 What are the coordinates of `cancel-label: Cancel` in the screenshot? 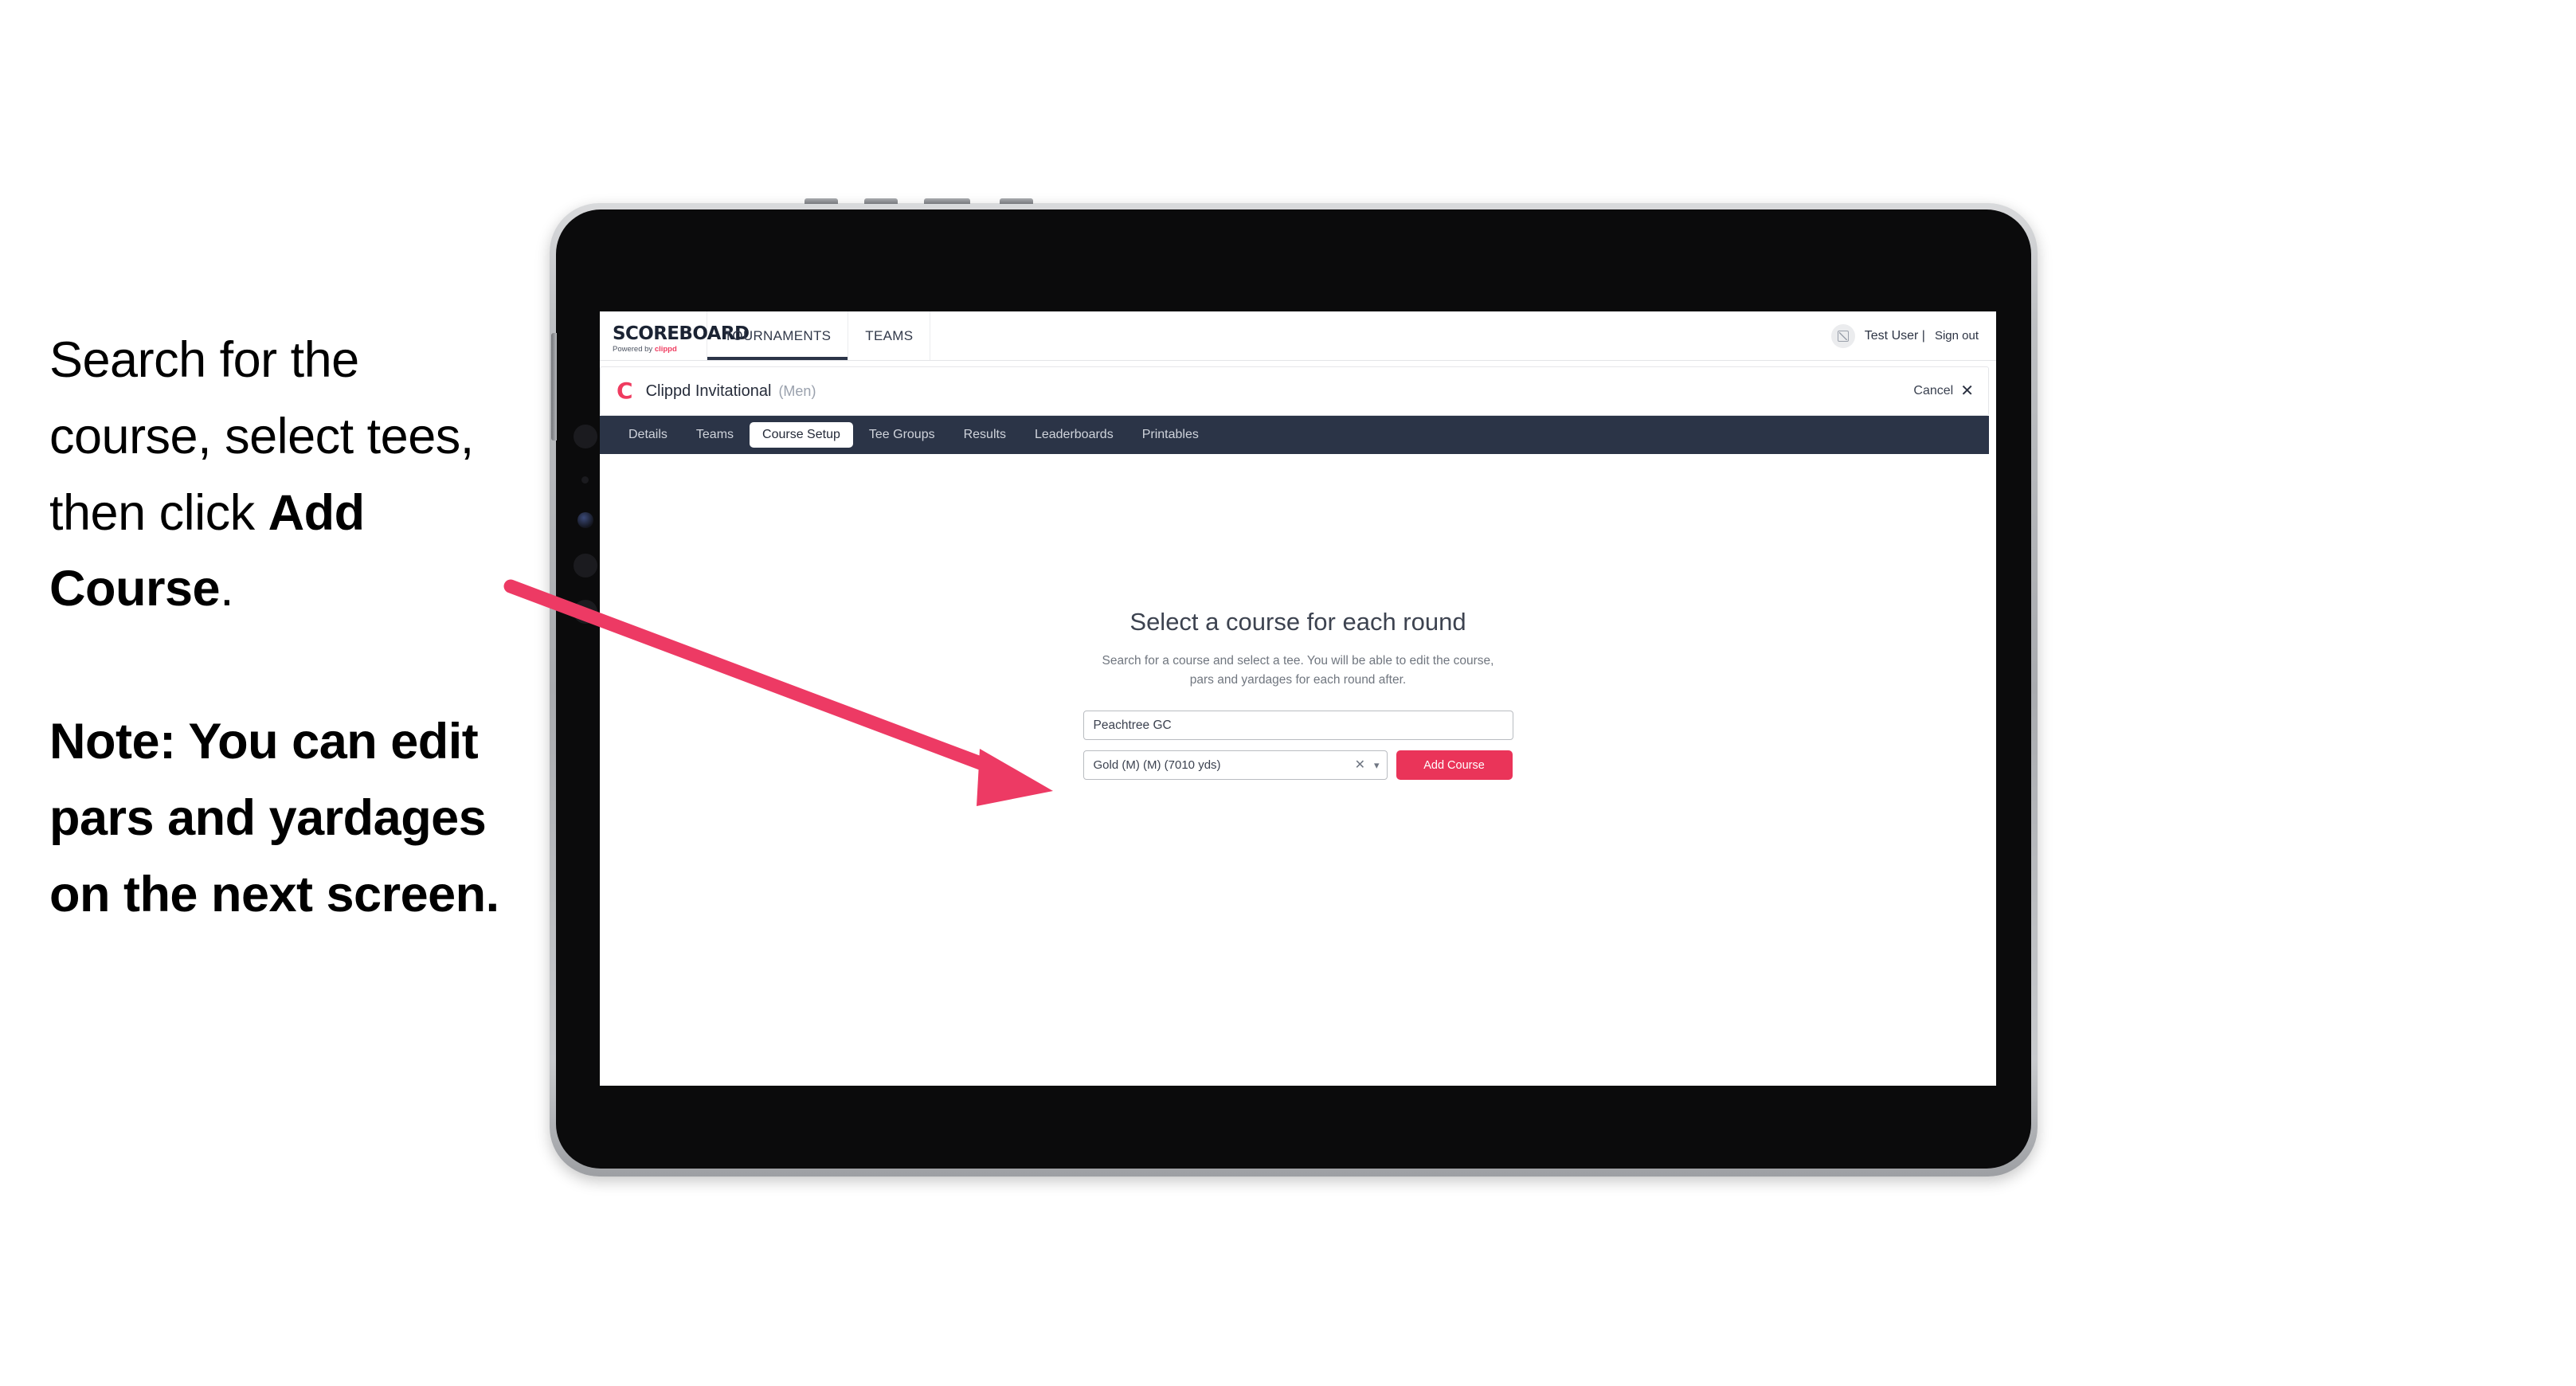 It's located at (1933, 390).